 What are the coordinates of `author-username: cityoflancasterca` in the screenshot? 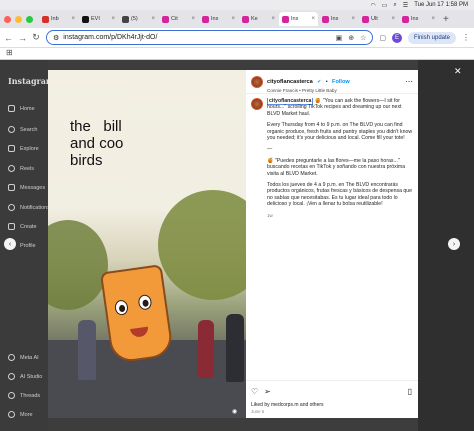 It's located at (290, 82).